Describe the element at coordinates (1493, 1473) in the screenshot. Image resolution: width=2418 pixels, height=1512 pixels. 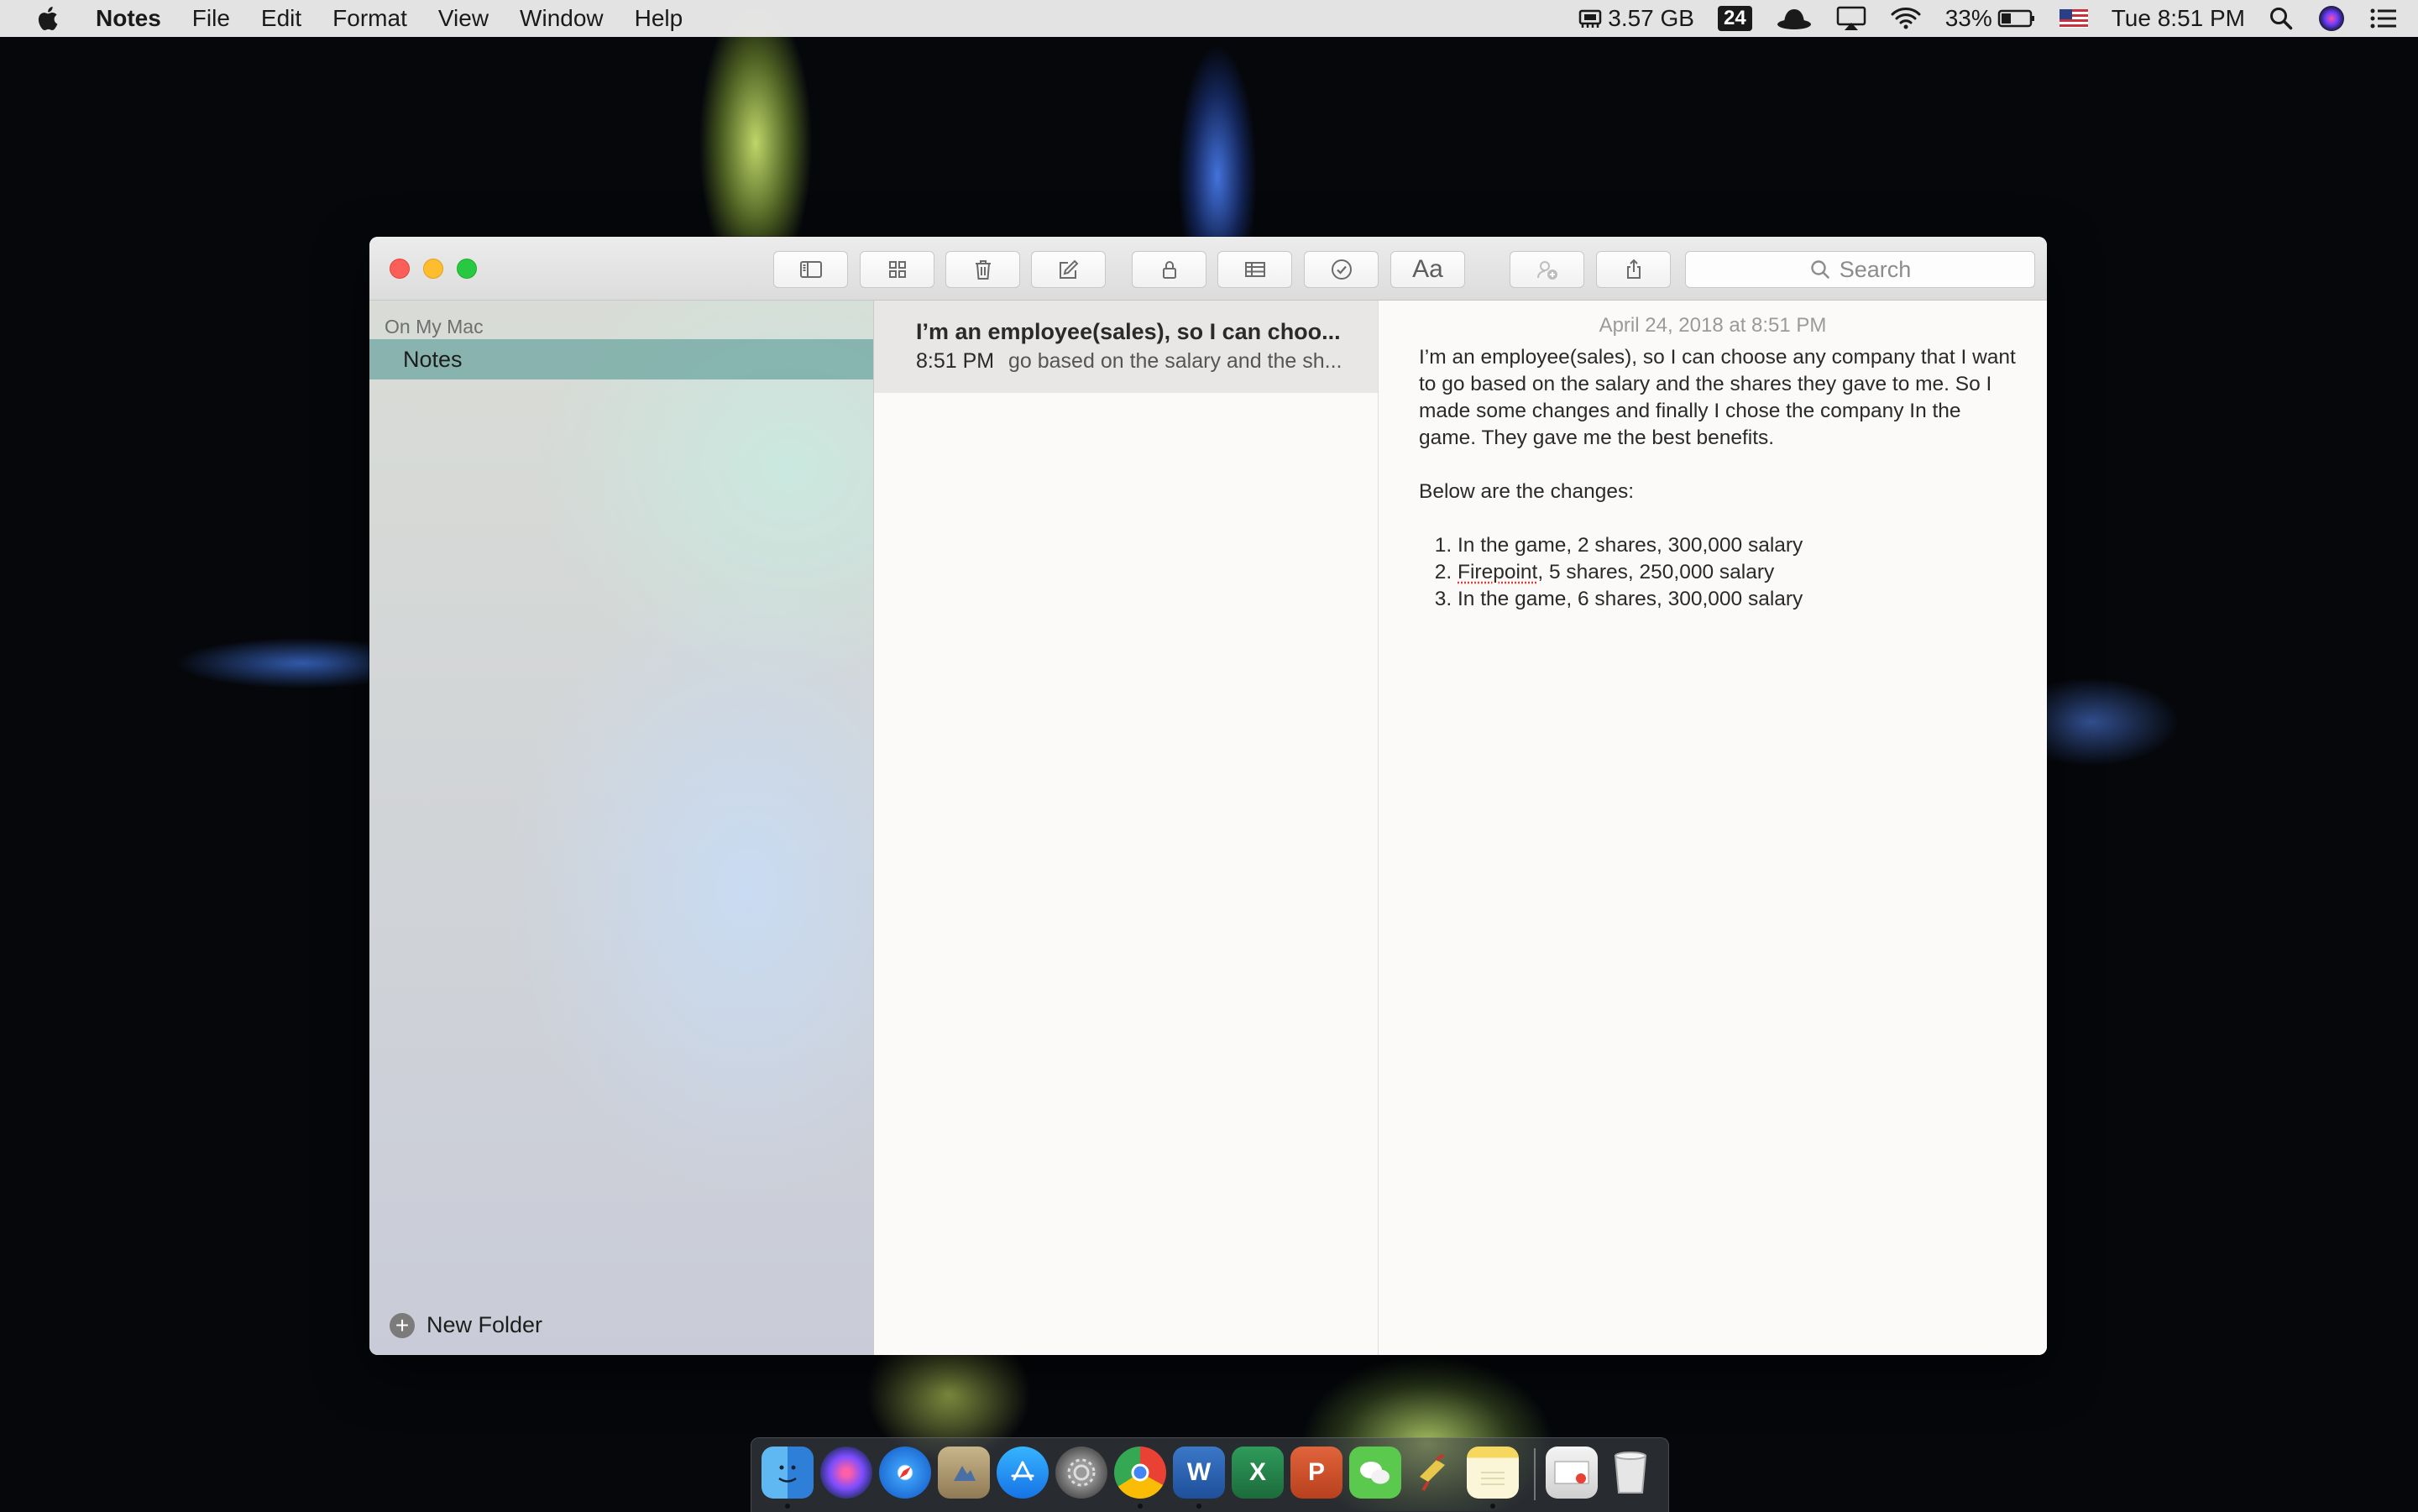
I see `notes-app-icon` at that location.